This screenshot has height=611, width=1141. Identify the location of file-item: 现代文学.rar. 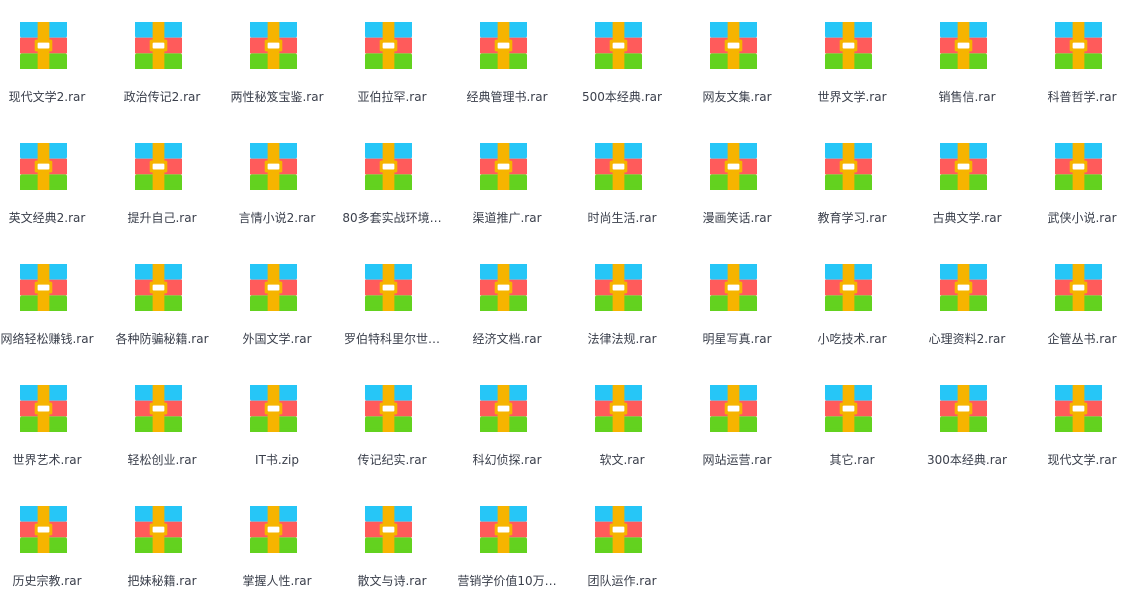
(1082, 415).